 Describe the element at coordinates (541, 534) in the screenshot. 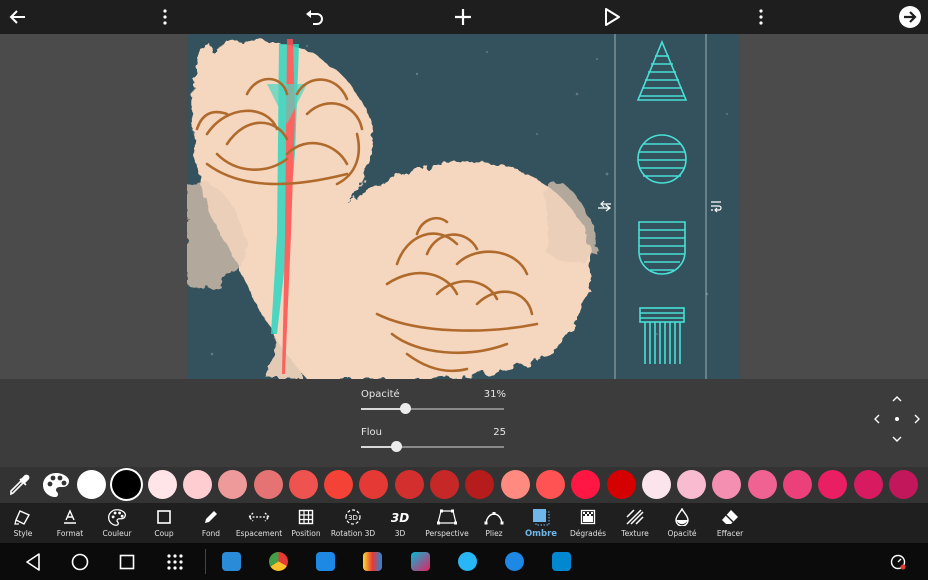

I see `tool-label: Ombre` at that location.